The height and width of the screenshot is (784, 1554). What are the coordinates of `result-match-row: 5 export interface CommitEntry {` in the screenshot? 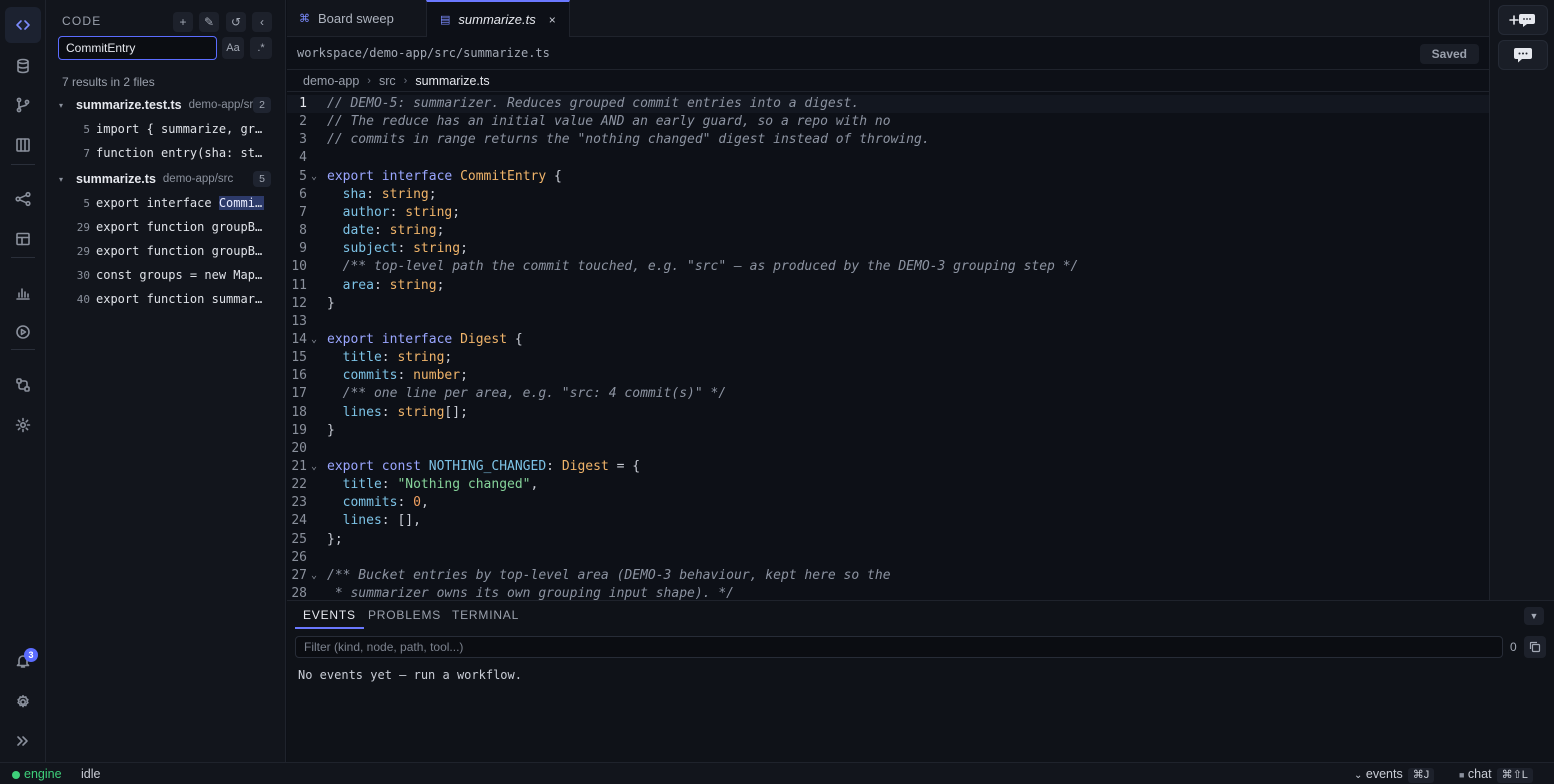 It's located at (165, 203).